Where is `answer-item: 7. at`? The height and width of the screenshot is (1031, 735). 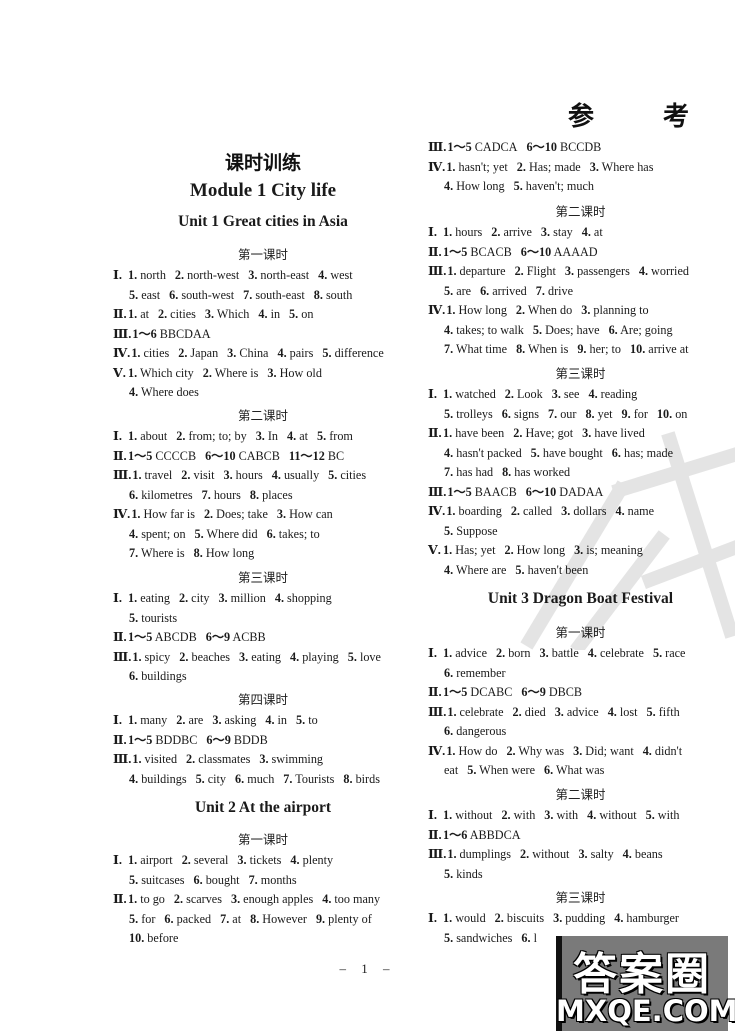
answer-item: 7. at is located at coordinates (231, 918).